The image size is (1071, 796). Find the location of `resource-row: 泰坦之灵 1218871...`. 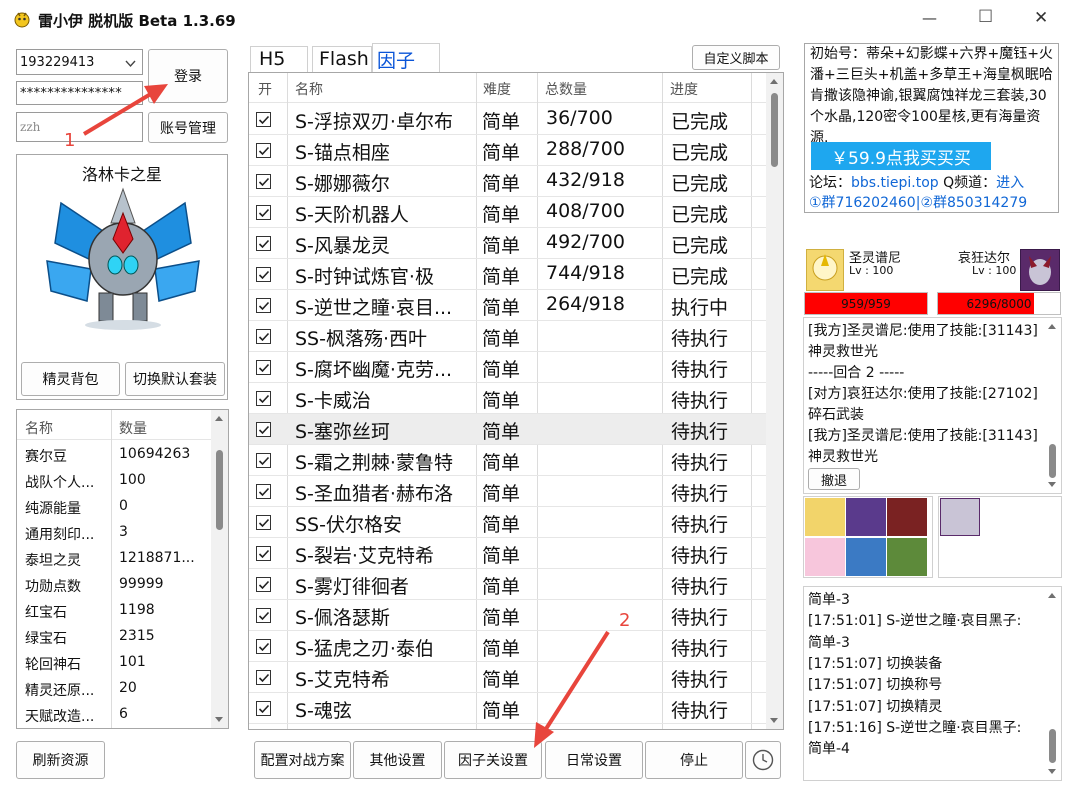

resource-row: 泰坦之灵 1218871... is located at coordinates (114, 559).